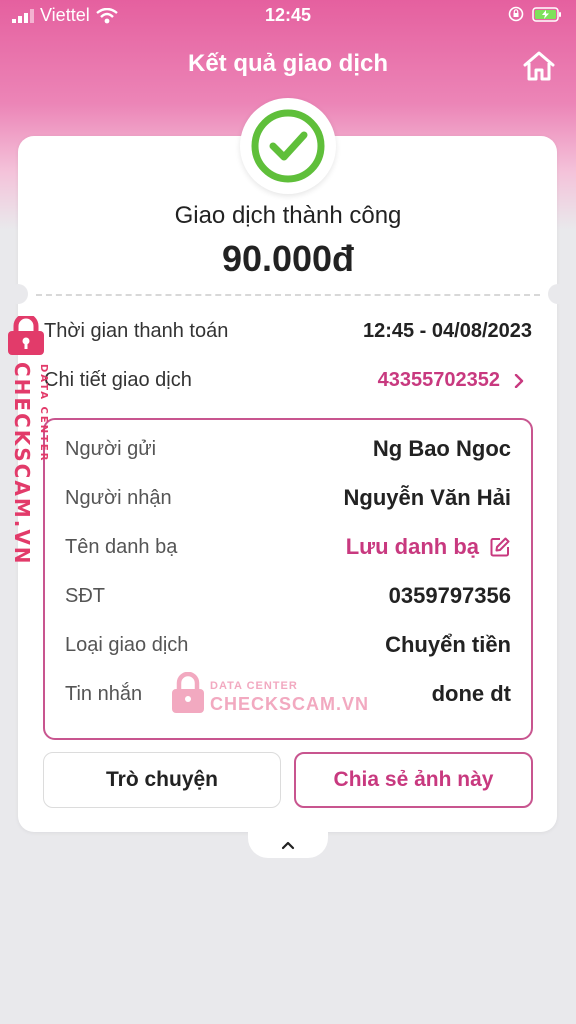 Image resolution: width=576 pixels, height=1024 pixels. I want to click on transaction-id-link: 43355702352, so click(451, 380).